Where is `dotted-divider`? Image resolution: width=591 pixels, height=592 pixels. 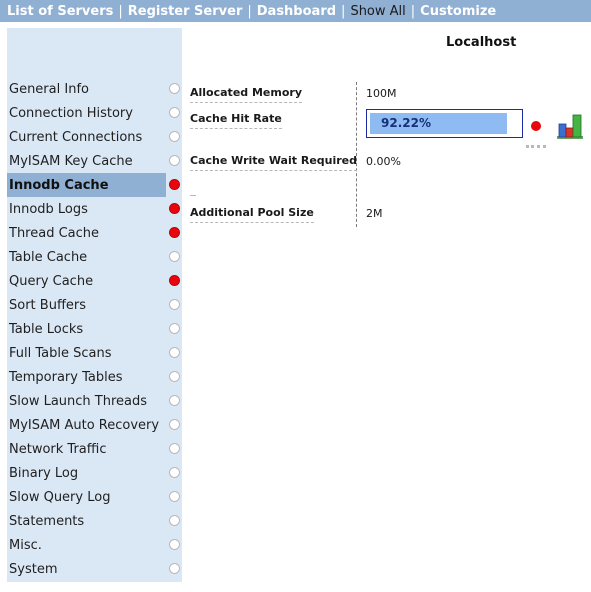
dotted-divider is located at coordinates (536, 146).